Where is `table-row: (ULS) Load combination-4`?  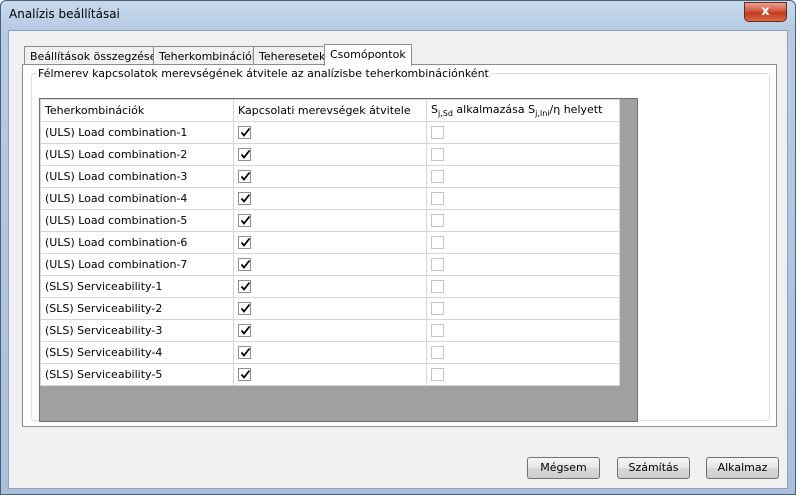 table-row: (ULS) Load combination-4 is located at coordinates (330, 198).